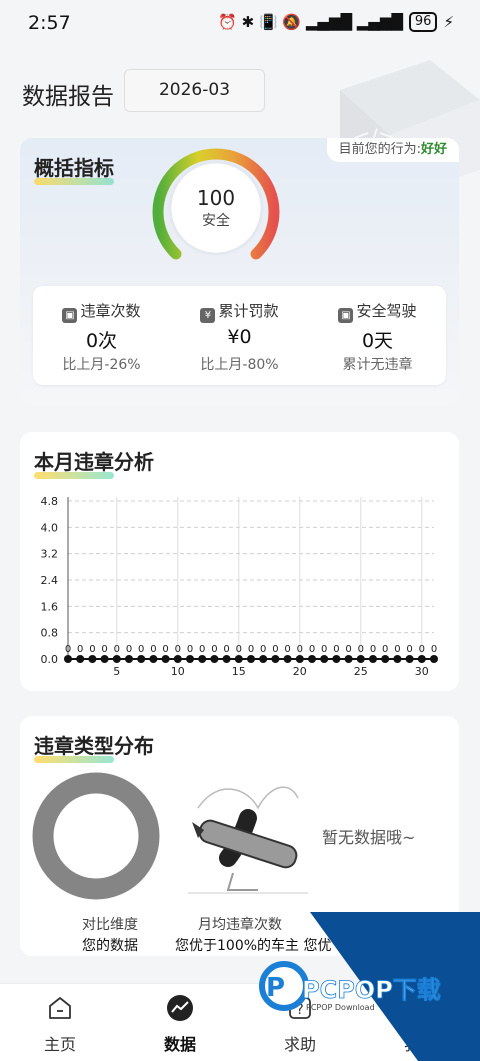 Image resolution: width=480 pixels, height=1061 pixels. What do you see at coordinates (248, 840) in the screenshot?
I see `empty-illustration-icon` at bounding box center [248, 840].